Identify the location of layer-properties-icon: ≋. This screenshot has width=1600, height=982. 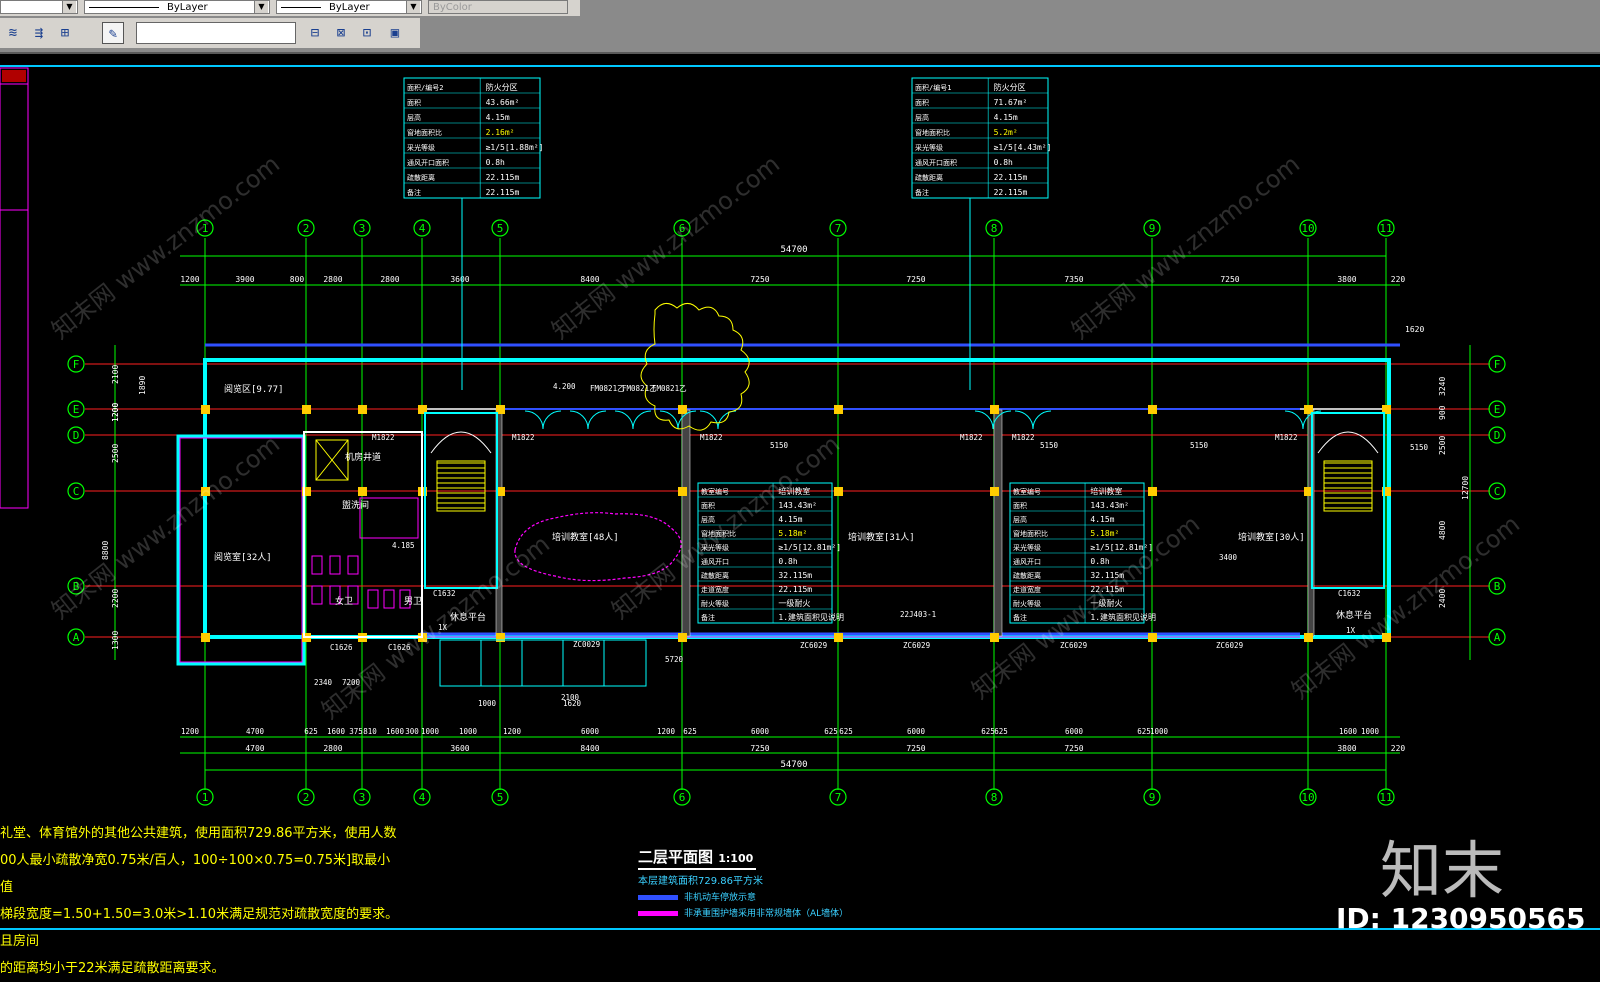
(13, 33).